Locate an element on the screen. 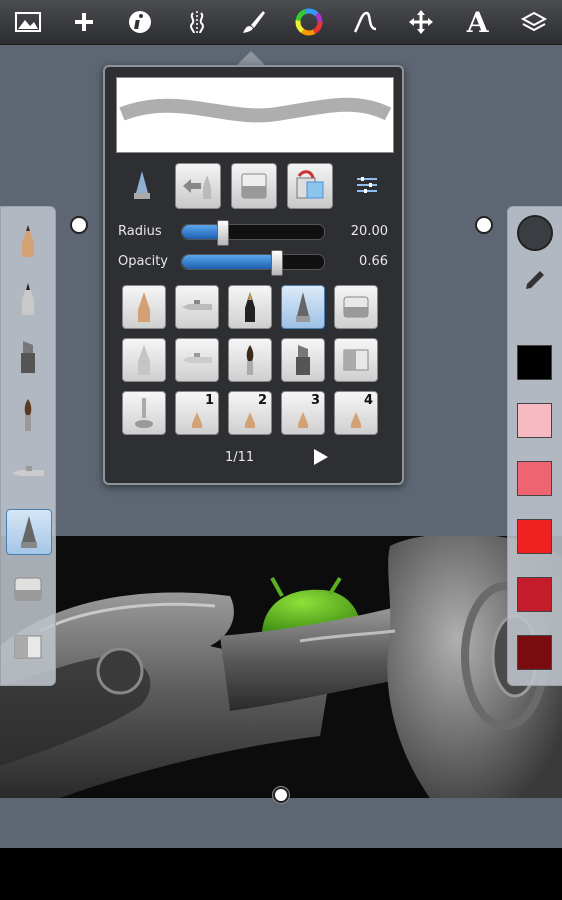 This screenshot has height=900, width=562. preset-pencil is located at coordinates (144, 307).